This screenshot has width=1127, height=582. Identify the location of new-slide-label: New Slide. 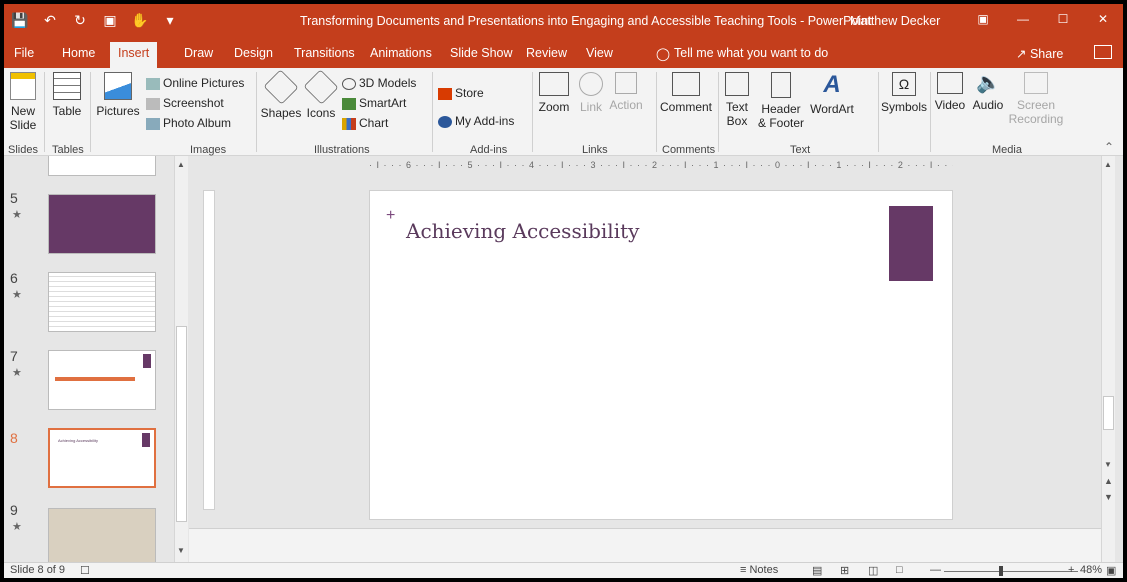
(23, 118).